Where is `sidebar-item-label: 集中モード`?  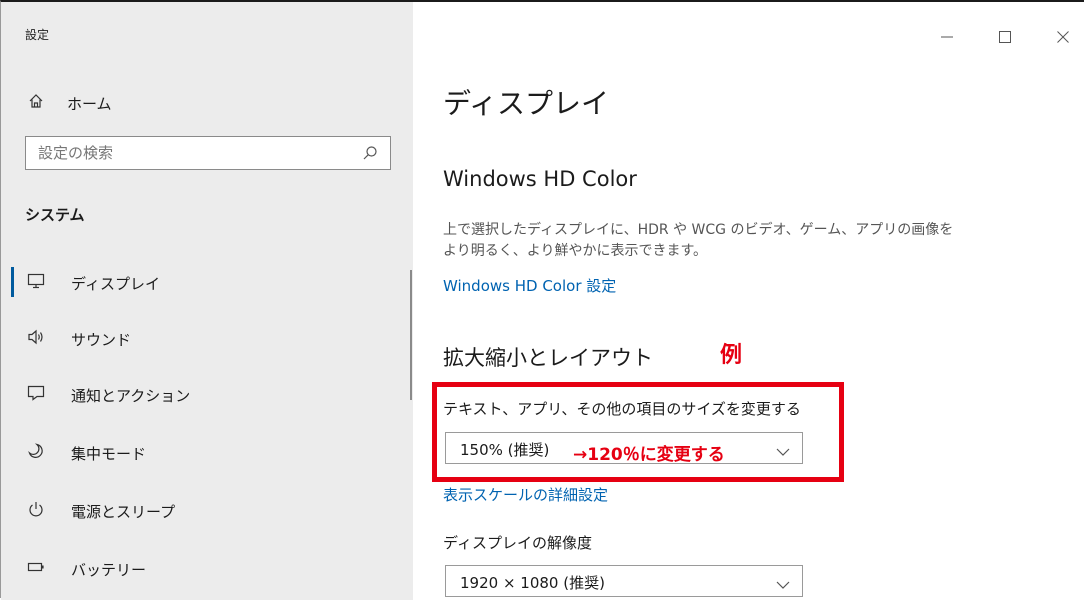
sidebar-item-label: 集中モード is located at coordinates (109, 454).